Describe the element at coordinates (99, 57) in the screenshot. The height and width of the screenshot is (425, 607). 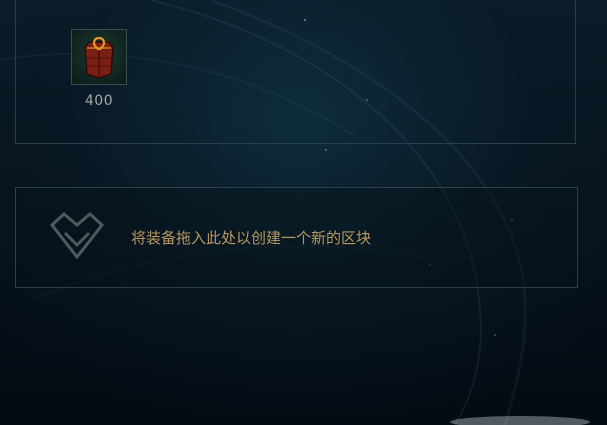
I see `chest-armor-icon` at that location.